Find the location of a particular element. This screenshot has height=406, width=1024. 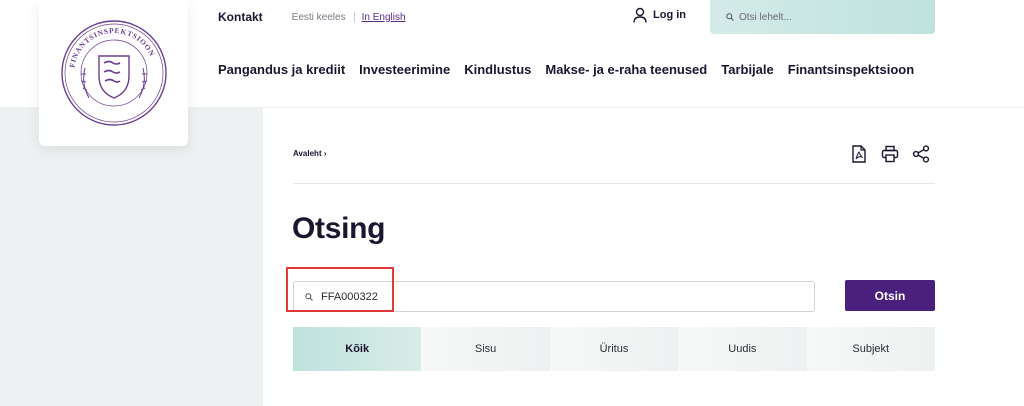

search-input is located at coordinates (556, 296).